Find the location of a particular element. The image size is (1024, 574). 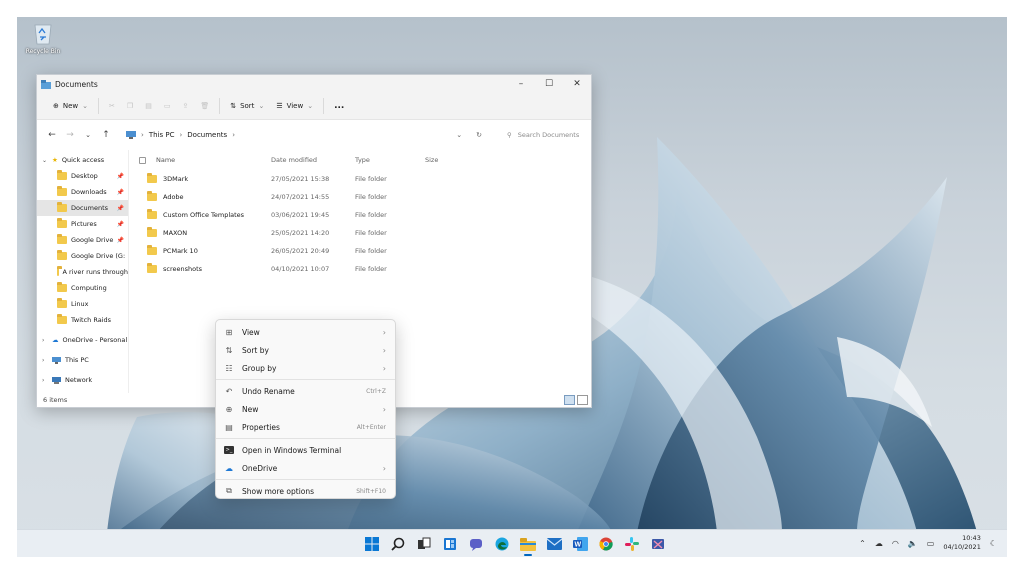

menu-item-properties: ▤ Properties Alt+Enter is located at coordinates (305, 427).